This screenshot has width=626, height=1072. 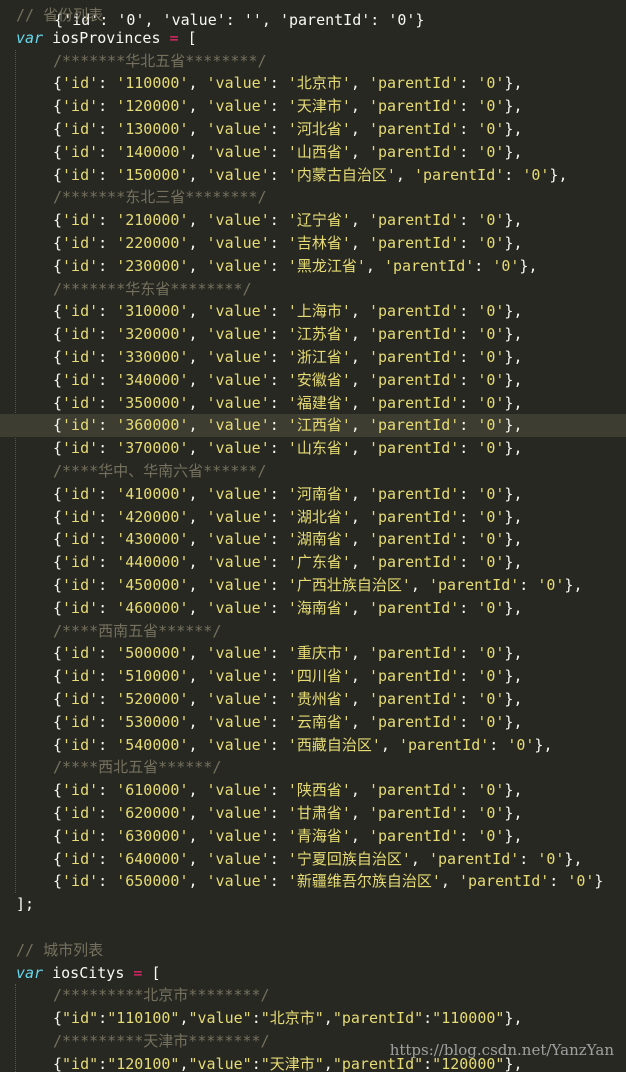 I want to click on section-comment: // 城市列表, so click(x=60, y=949).